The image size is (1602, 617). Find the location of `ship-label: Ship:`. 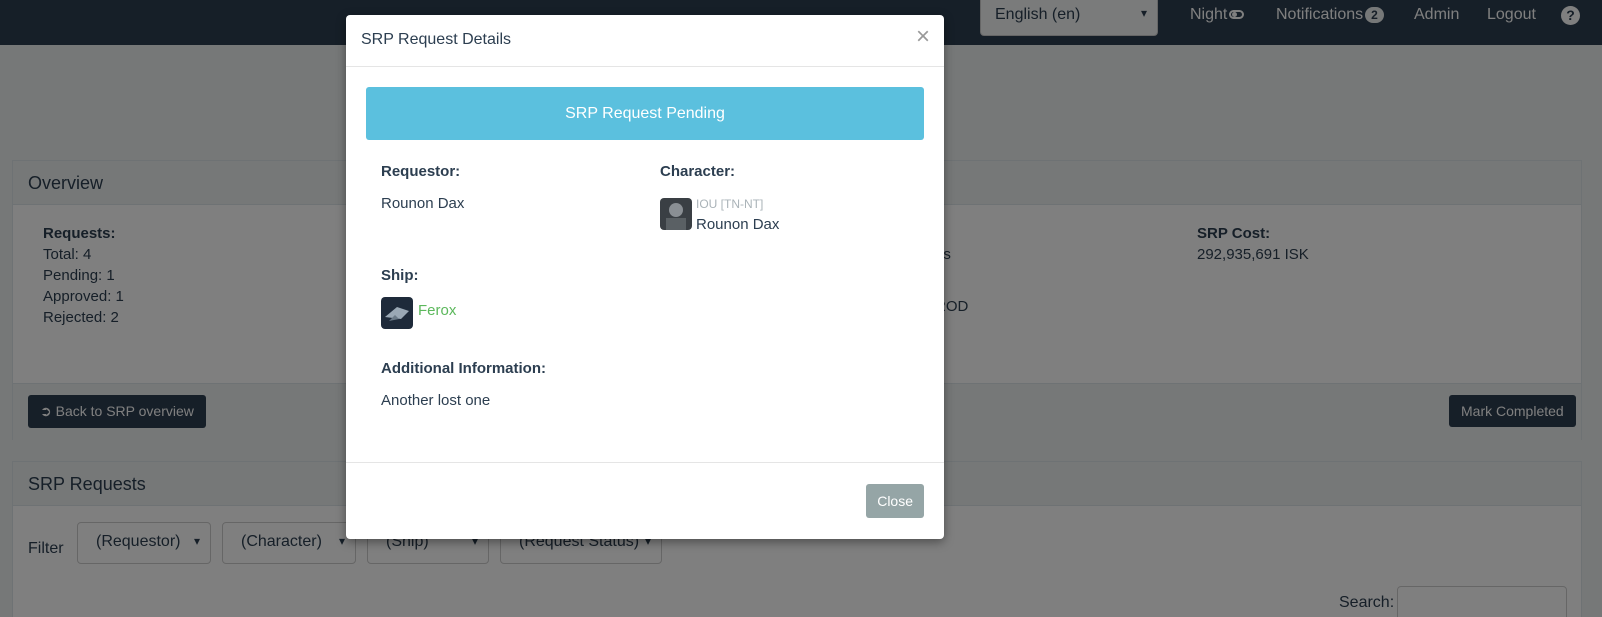

ship-label: Ship: is located at coordinates (400, 275).